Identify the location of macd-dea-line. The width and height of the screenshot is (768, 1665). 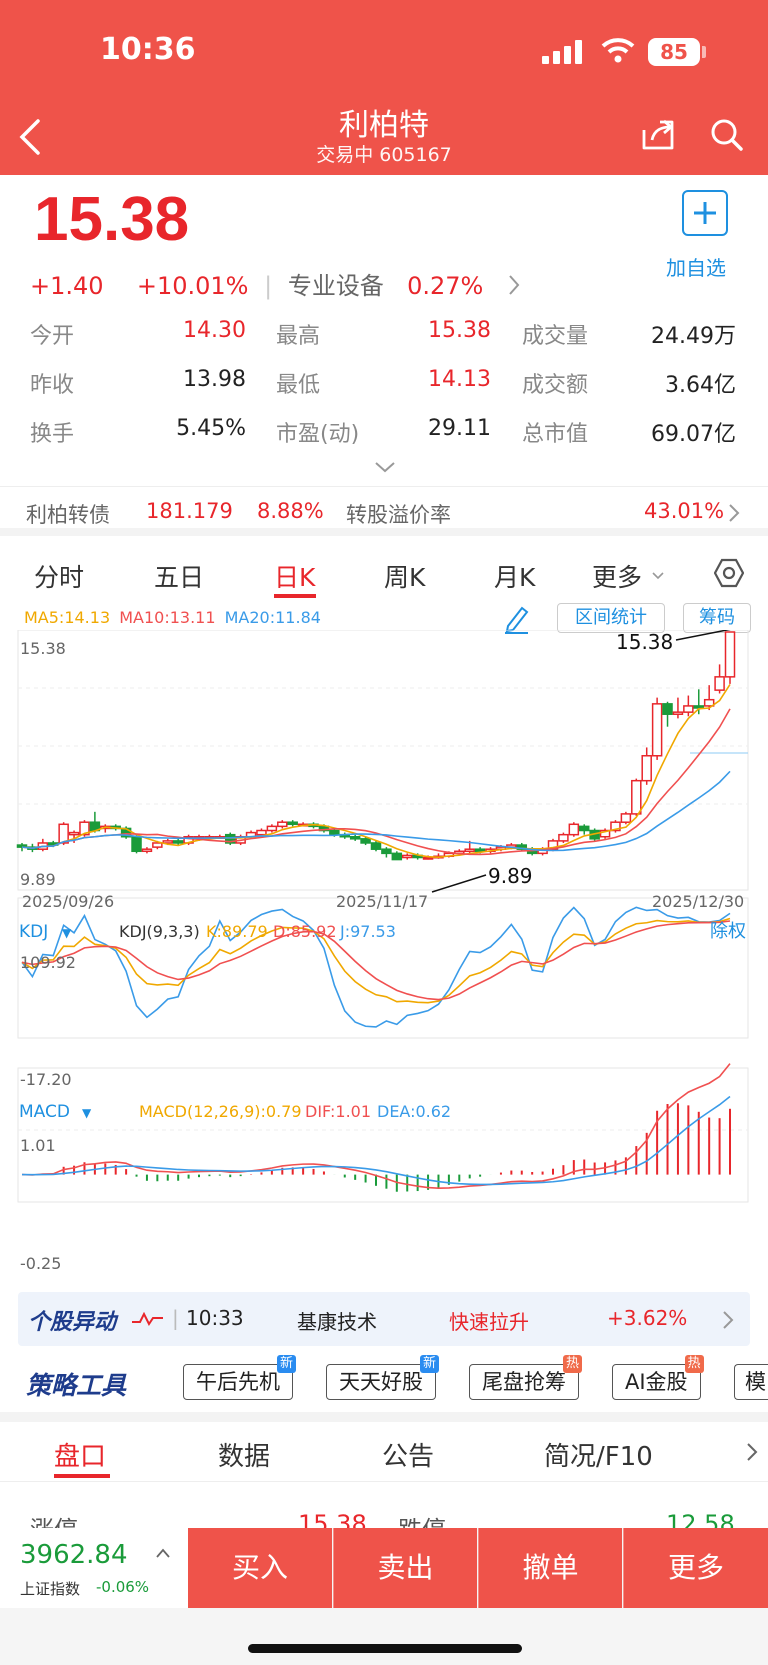
(376, 1140).